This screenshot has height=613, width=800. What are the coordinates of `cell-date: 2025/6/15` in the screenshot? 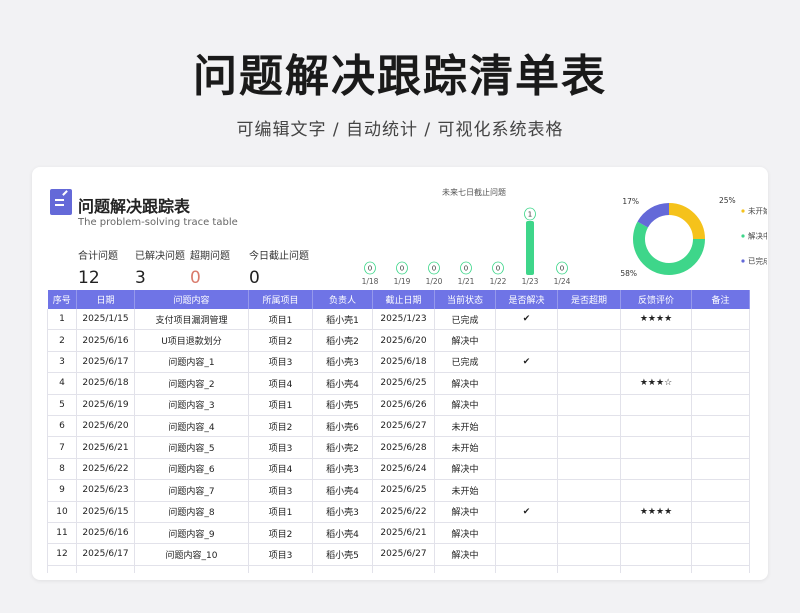 It's located at (105, 512).